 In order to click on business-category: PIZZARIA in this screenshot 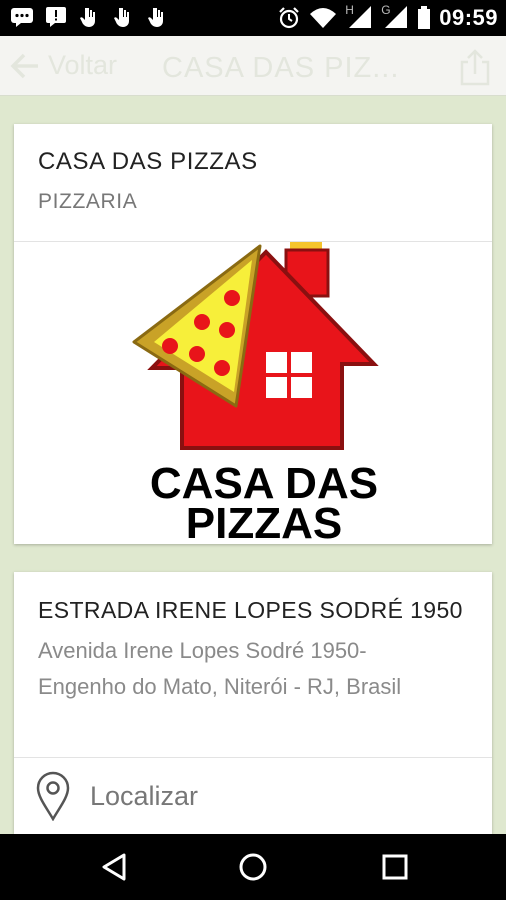, I will do `click(88, 201)`.